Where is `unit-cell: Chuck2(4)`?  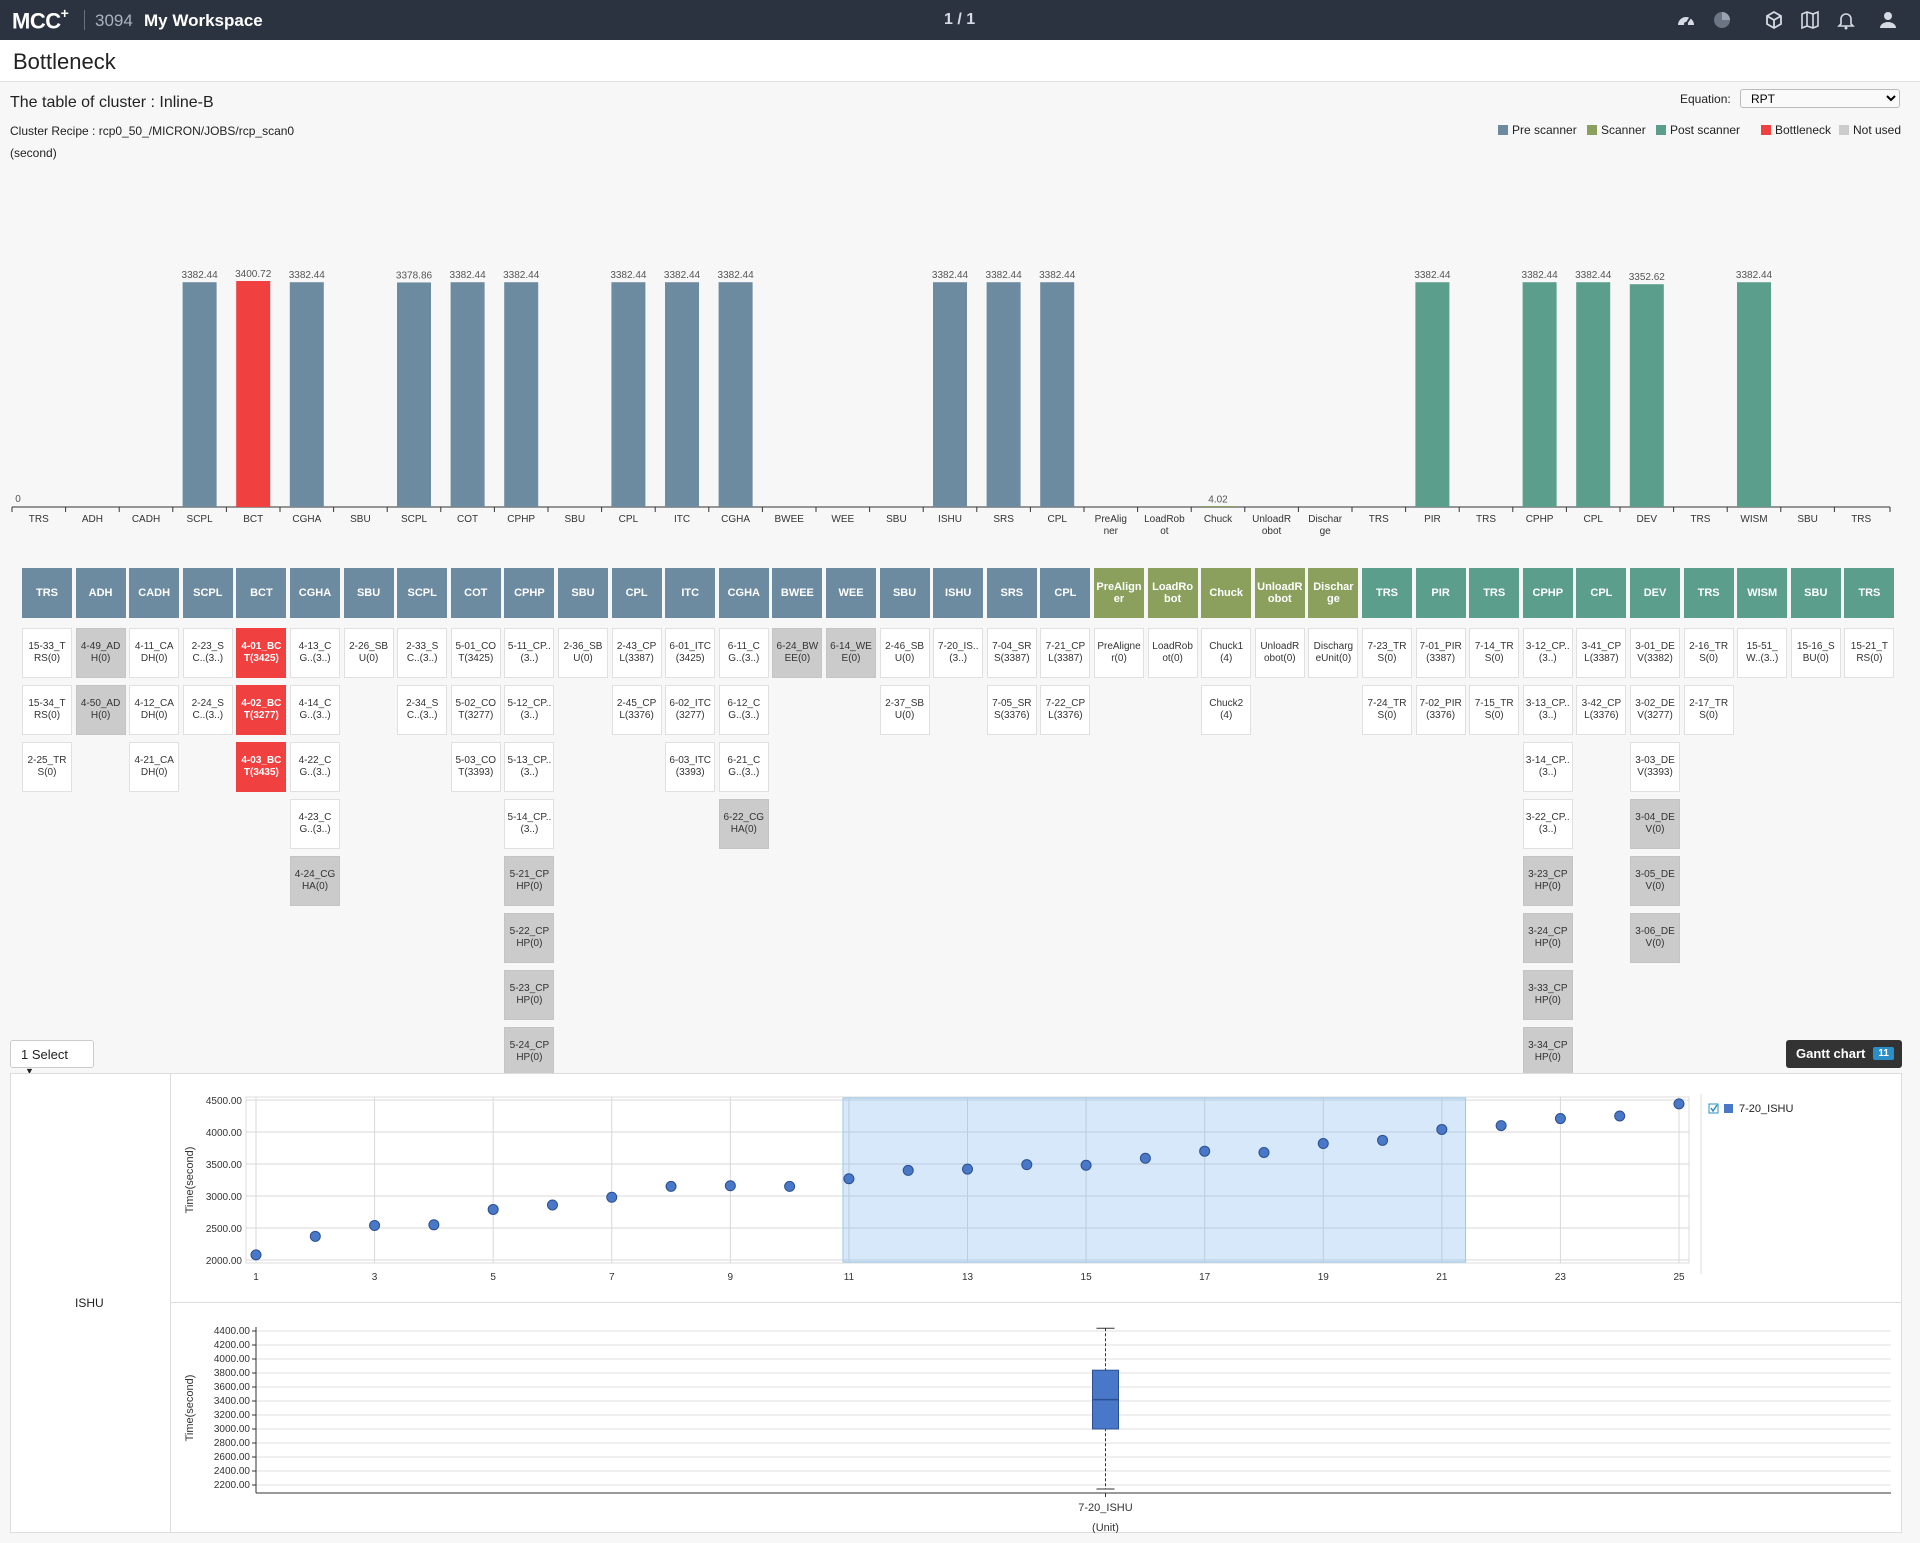 unit-cell: Chuck2(4) is located at coordinates (1226, 710).